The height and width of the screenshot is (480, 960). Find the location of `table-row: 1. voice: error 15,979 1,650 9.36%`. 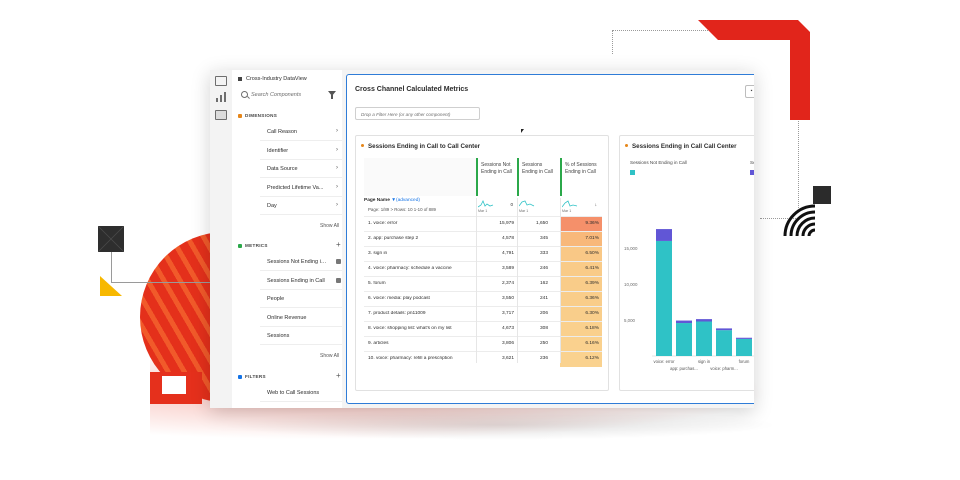

table-row: 1. voice: error 15,979 1,650 9.36% is located at coordinates (483, 224).